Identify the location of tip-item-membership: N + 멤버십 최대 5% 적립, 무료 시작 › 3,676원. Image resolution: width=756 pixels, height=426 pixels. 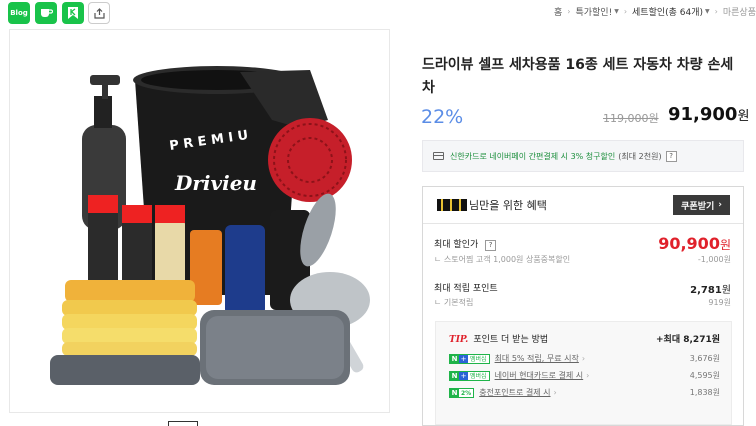
(584, 358).